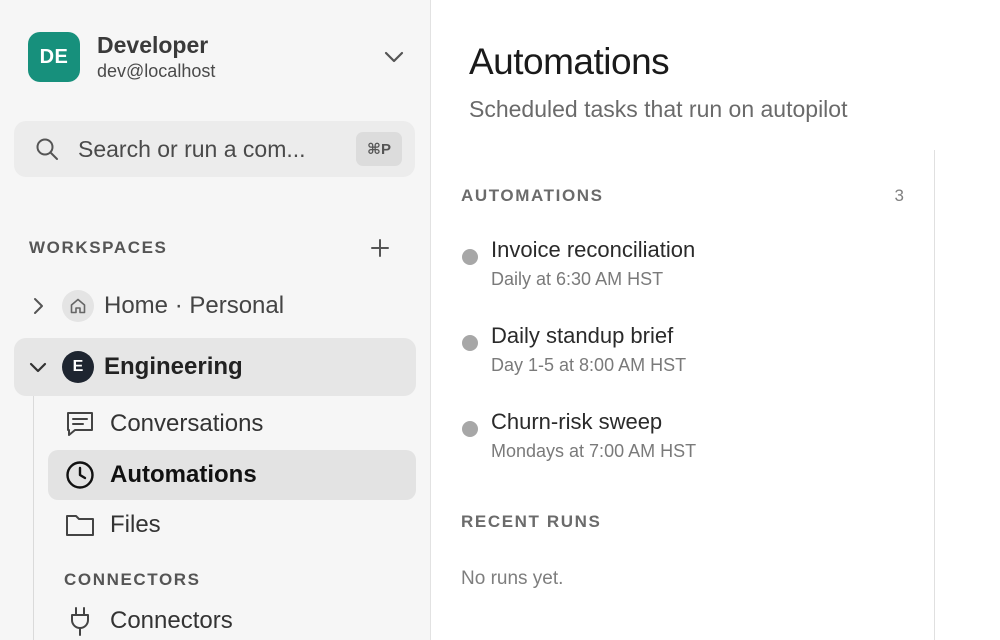 This screenshot has height=640, width=1000. I want to click on automation-schedule: Day 1-5 at 8:00 AM HST, so click(589, 365).